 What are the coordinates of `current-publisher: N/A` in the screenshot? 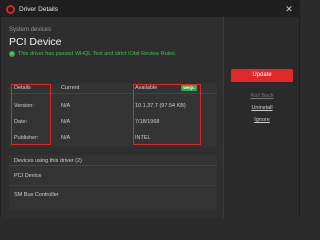 It's located at (66, 138).